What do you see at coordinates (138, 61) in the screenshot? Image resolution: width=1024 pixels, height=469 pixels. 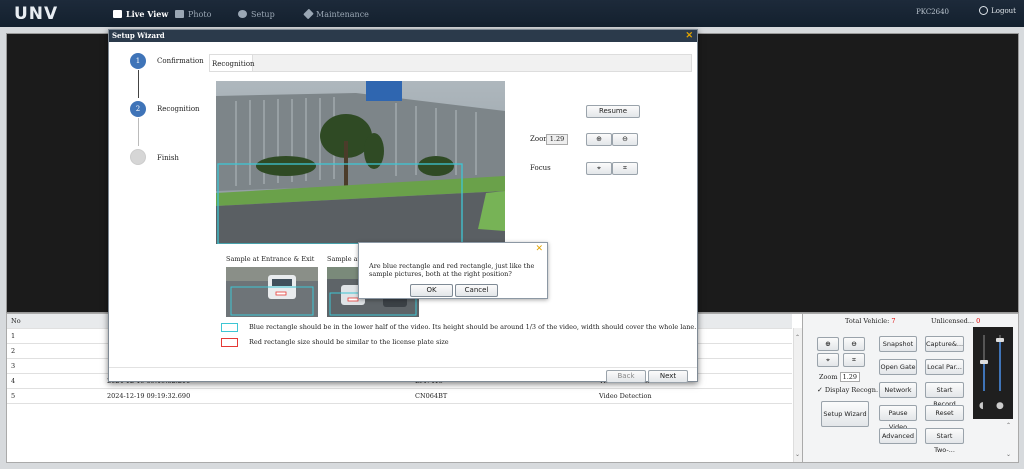 I see `step-1-indicator: 1` at bounding box center [138, 61].